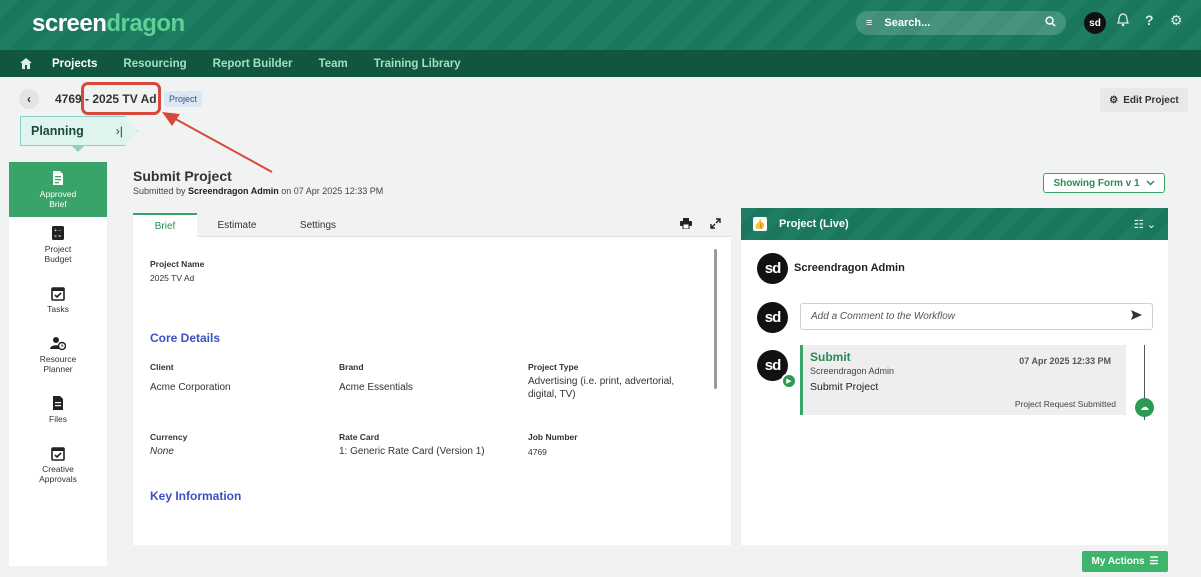  I want to click on sidebar-item-project-budget: + − × = Project Budget, so click(58, 244).